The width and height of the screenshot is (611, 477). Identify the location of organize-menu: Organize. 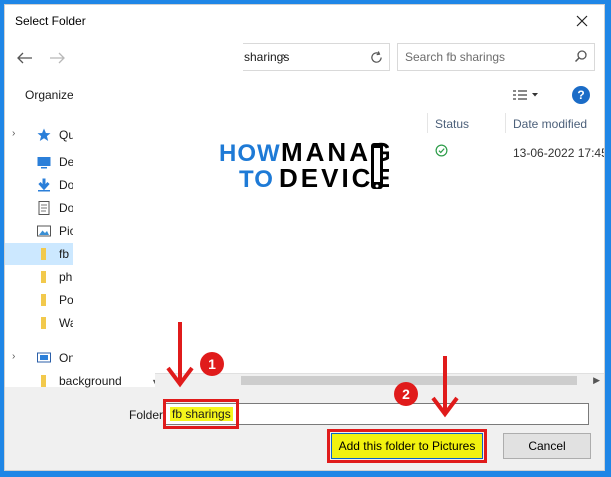
(49, 95).